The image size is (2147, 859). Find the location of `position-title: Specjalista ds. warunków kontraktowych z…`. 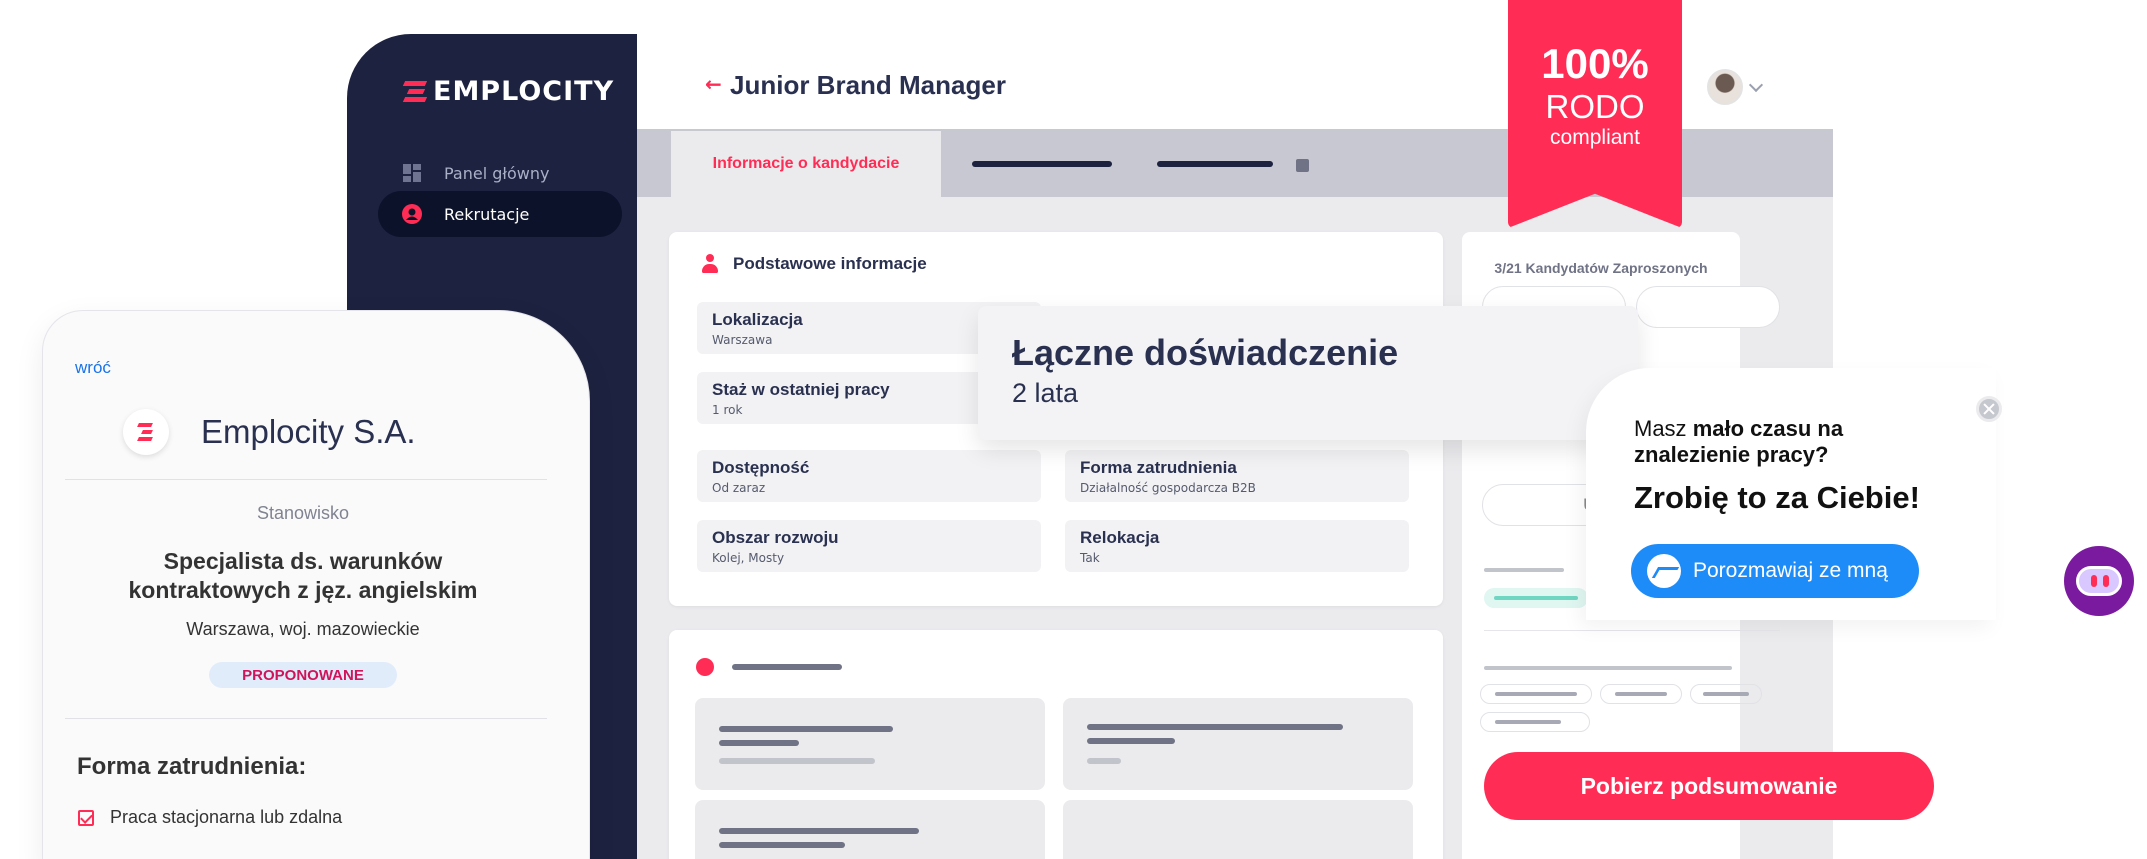

position-title: Specjalista ds. warunków kontraktowych z… is located at coordinates (303, 575).